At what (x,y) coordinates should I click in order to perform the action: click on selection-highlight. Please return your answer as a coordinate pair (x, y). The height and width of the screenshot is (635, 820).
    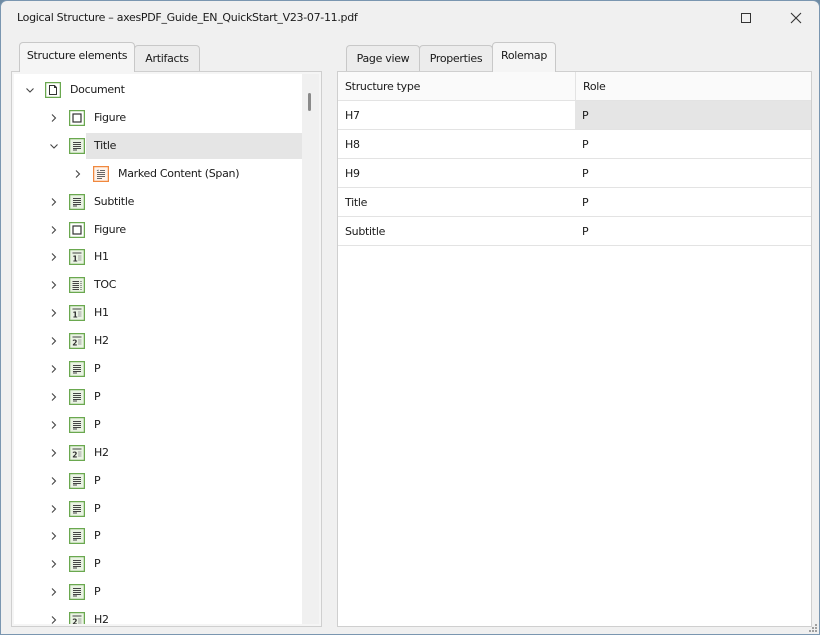
    Looking at the image, I should click on (194, 145).